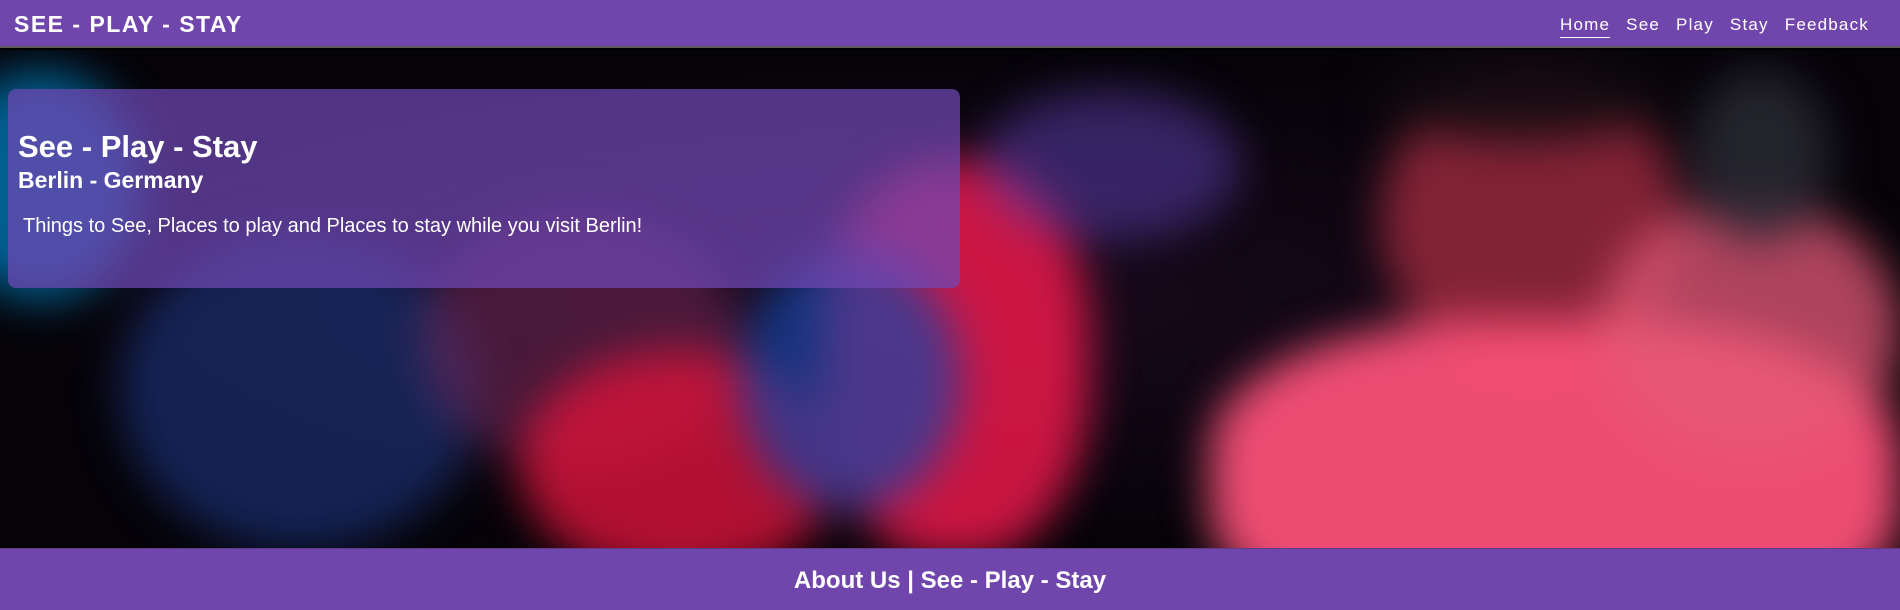 Image resolution: width=1900 pixels, height=610 pixels. What do you see at coordinates (1643, 26) in the screenshot?
I see `nav-link-see: See` at bounding box center [1643, 26].